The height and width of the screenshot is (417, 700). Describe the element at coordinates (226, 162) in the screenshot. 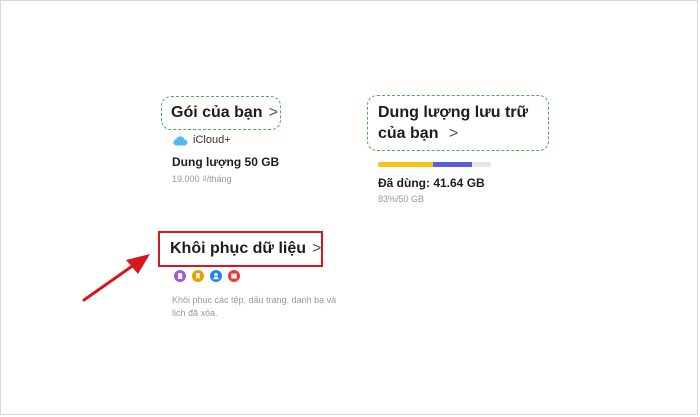

I see `plan-capacity: Dung lượng 50 GB` at that location.